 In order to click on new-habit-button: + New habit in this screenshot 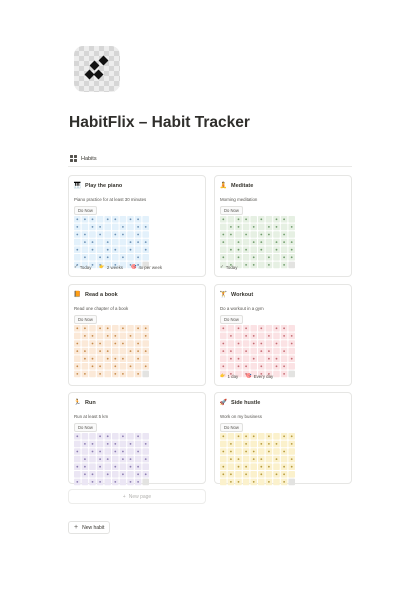, I will do `click(89, 527)`.